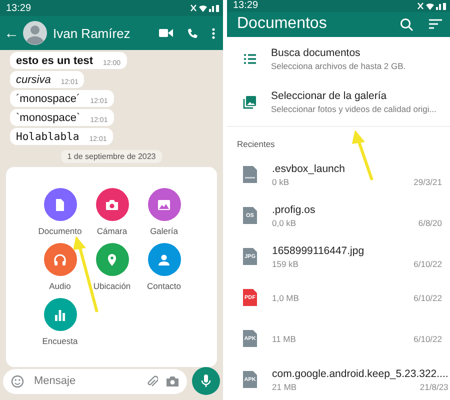 Image resolution: width=450 pixels, height=400 pixels. I want to click on message-text: esto es un test, so click(55, 61).